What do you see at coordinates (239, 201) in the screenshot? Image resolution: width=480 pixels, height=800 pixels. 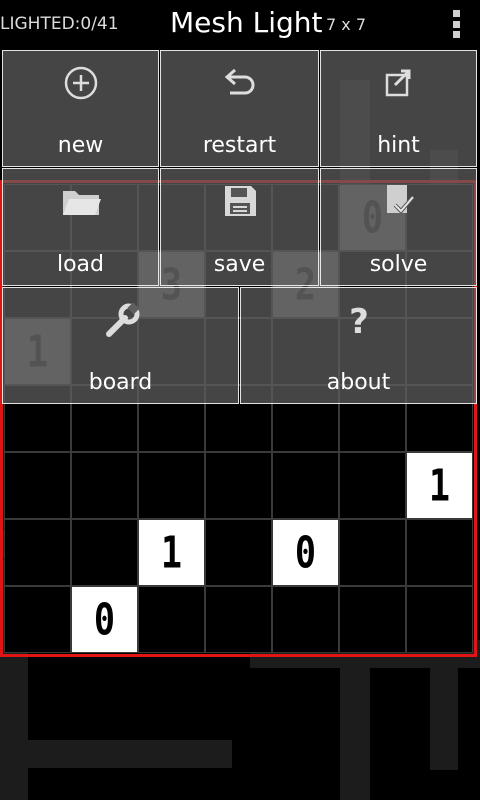 I see `floppy-disk-icon` at bounding box center [239, 201].